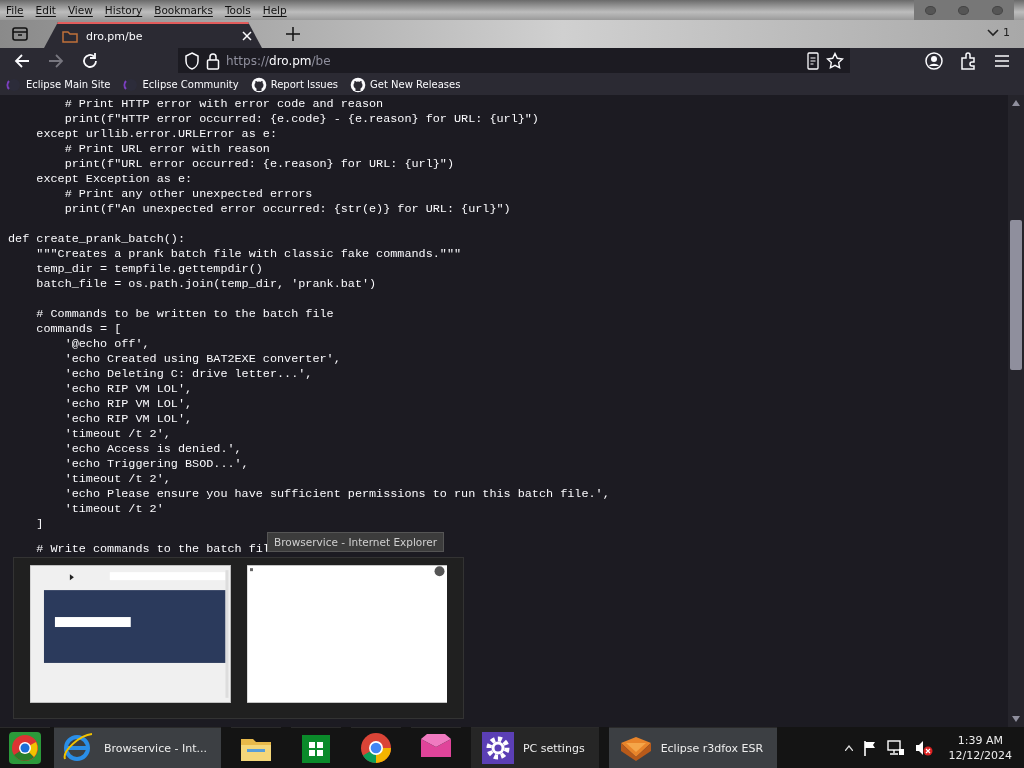 Image resolution: width=1024 pixels, height=768 pixels. I want to click on new-tab-icon, so click(293, 34).